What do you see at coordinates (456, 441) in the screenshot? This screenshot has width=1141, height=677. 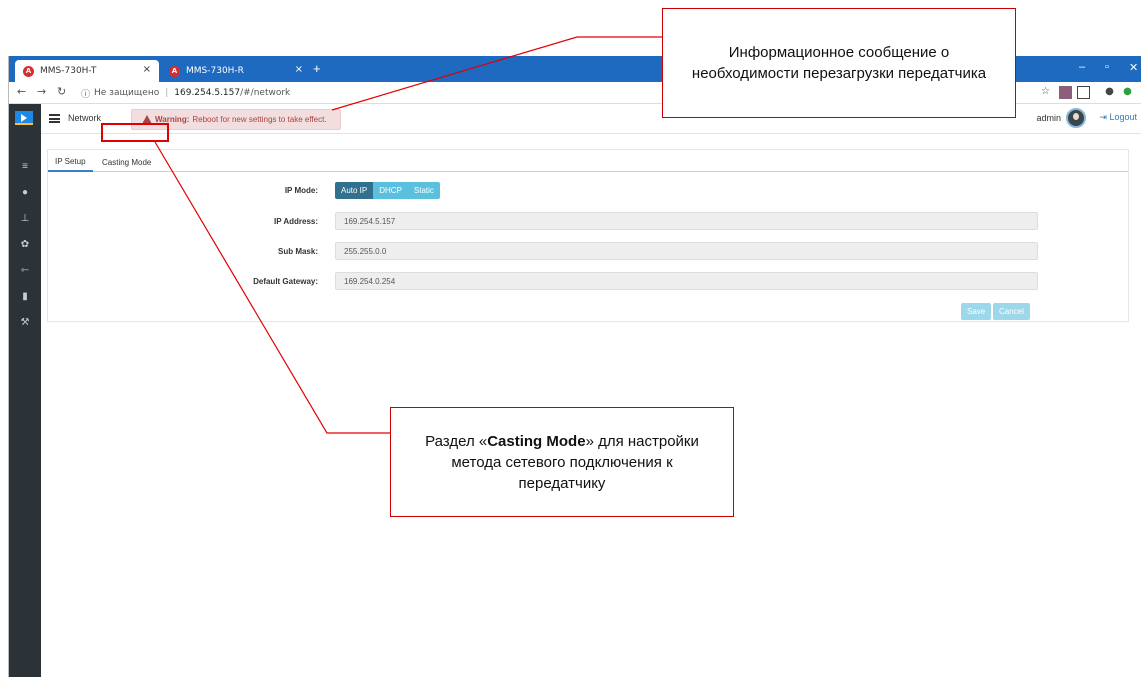 I see `callout-casting-pre: Раздел «` at bounding box center [456, 441].